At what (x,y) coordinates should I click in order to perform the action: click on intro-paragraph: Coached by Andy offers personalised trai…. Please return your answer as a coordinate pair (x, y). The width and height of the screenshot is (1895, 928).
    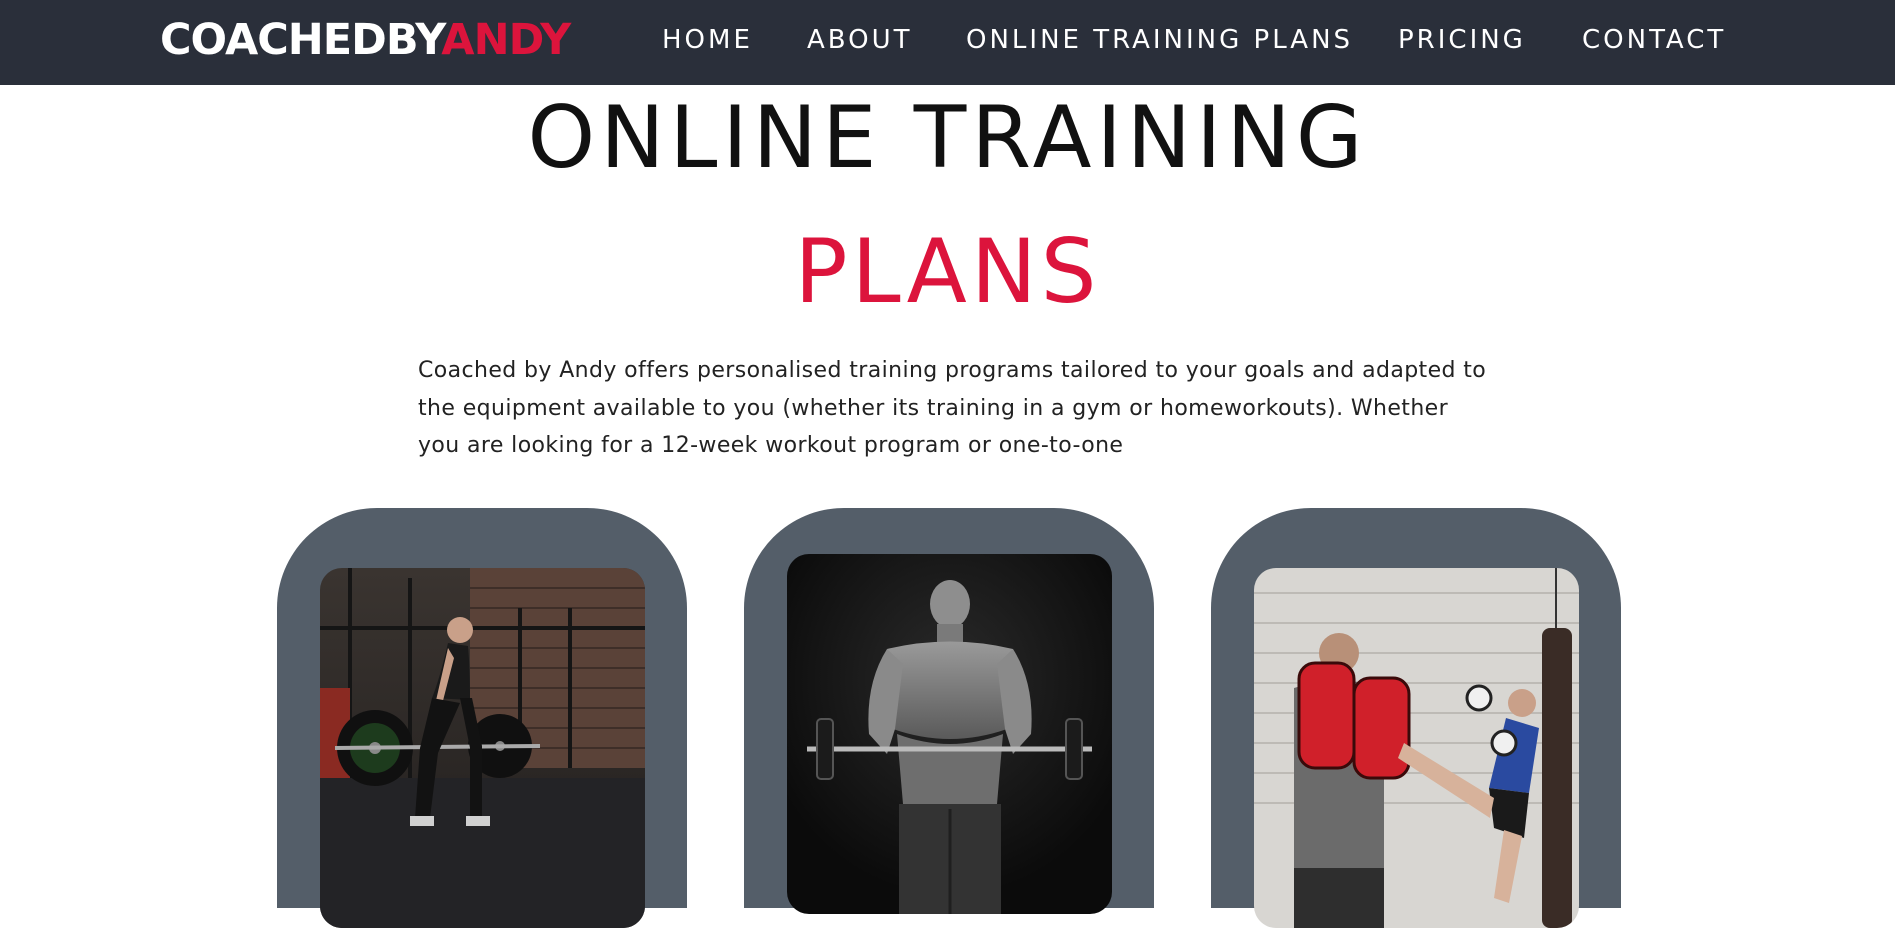
    Looking at the image, I should click on (952, 408).